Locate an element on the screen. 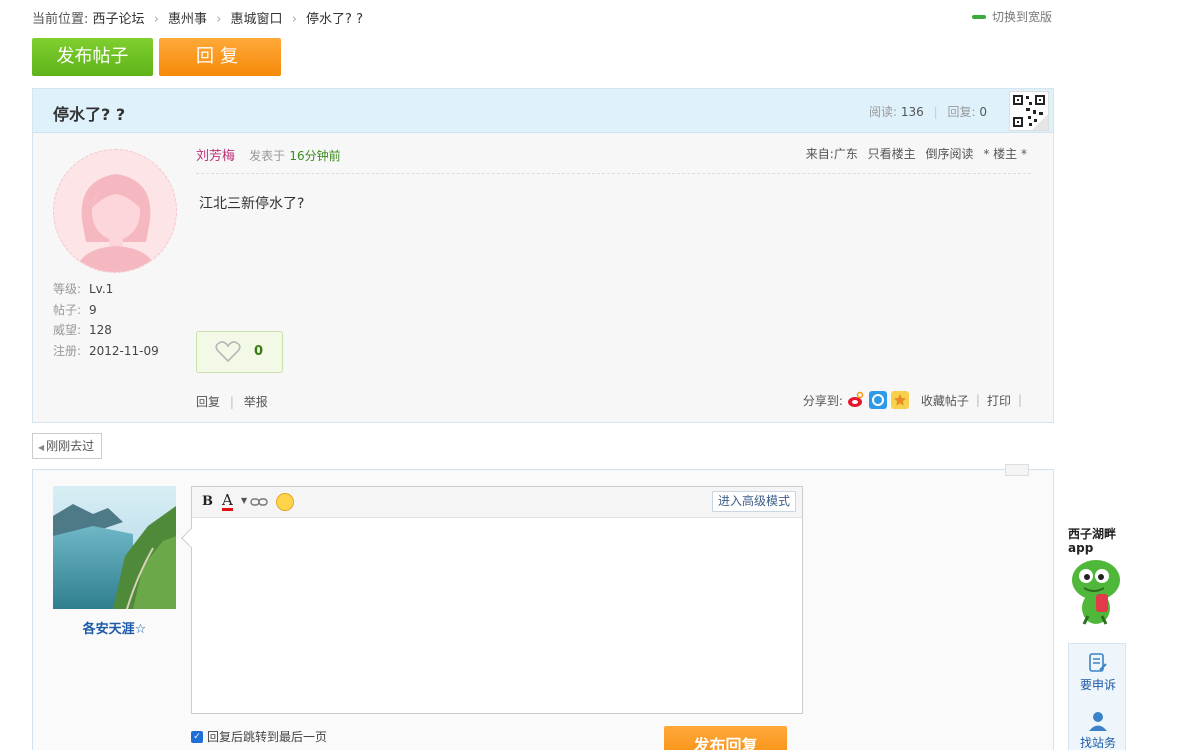 The height and width of the screenshot is (750, 1200). author-posts: 9 is located at coordinates (93, 309).